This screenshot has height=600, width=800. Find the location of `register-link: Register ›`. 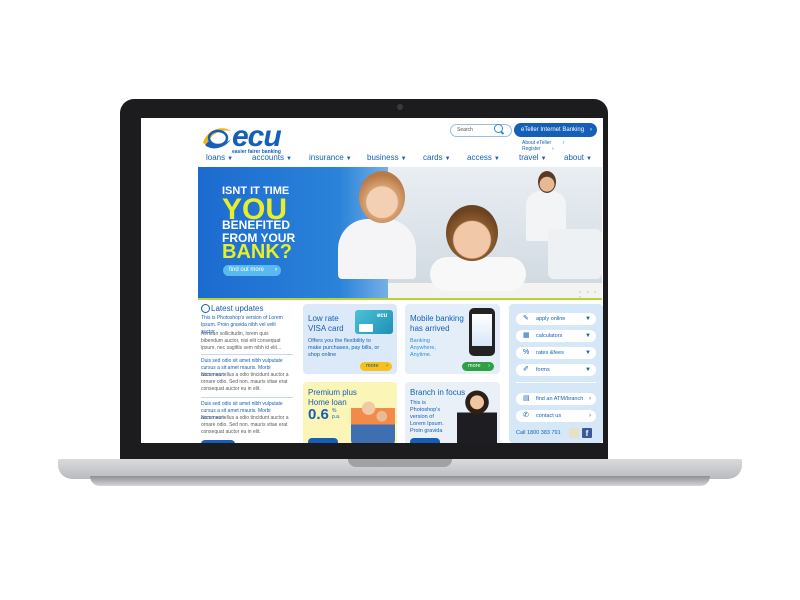

register-link: Register › is located at coordinates (538, 149).